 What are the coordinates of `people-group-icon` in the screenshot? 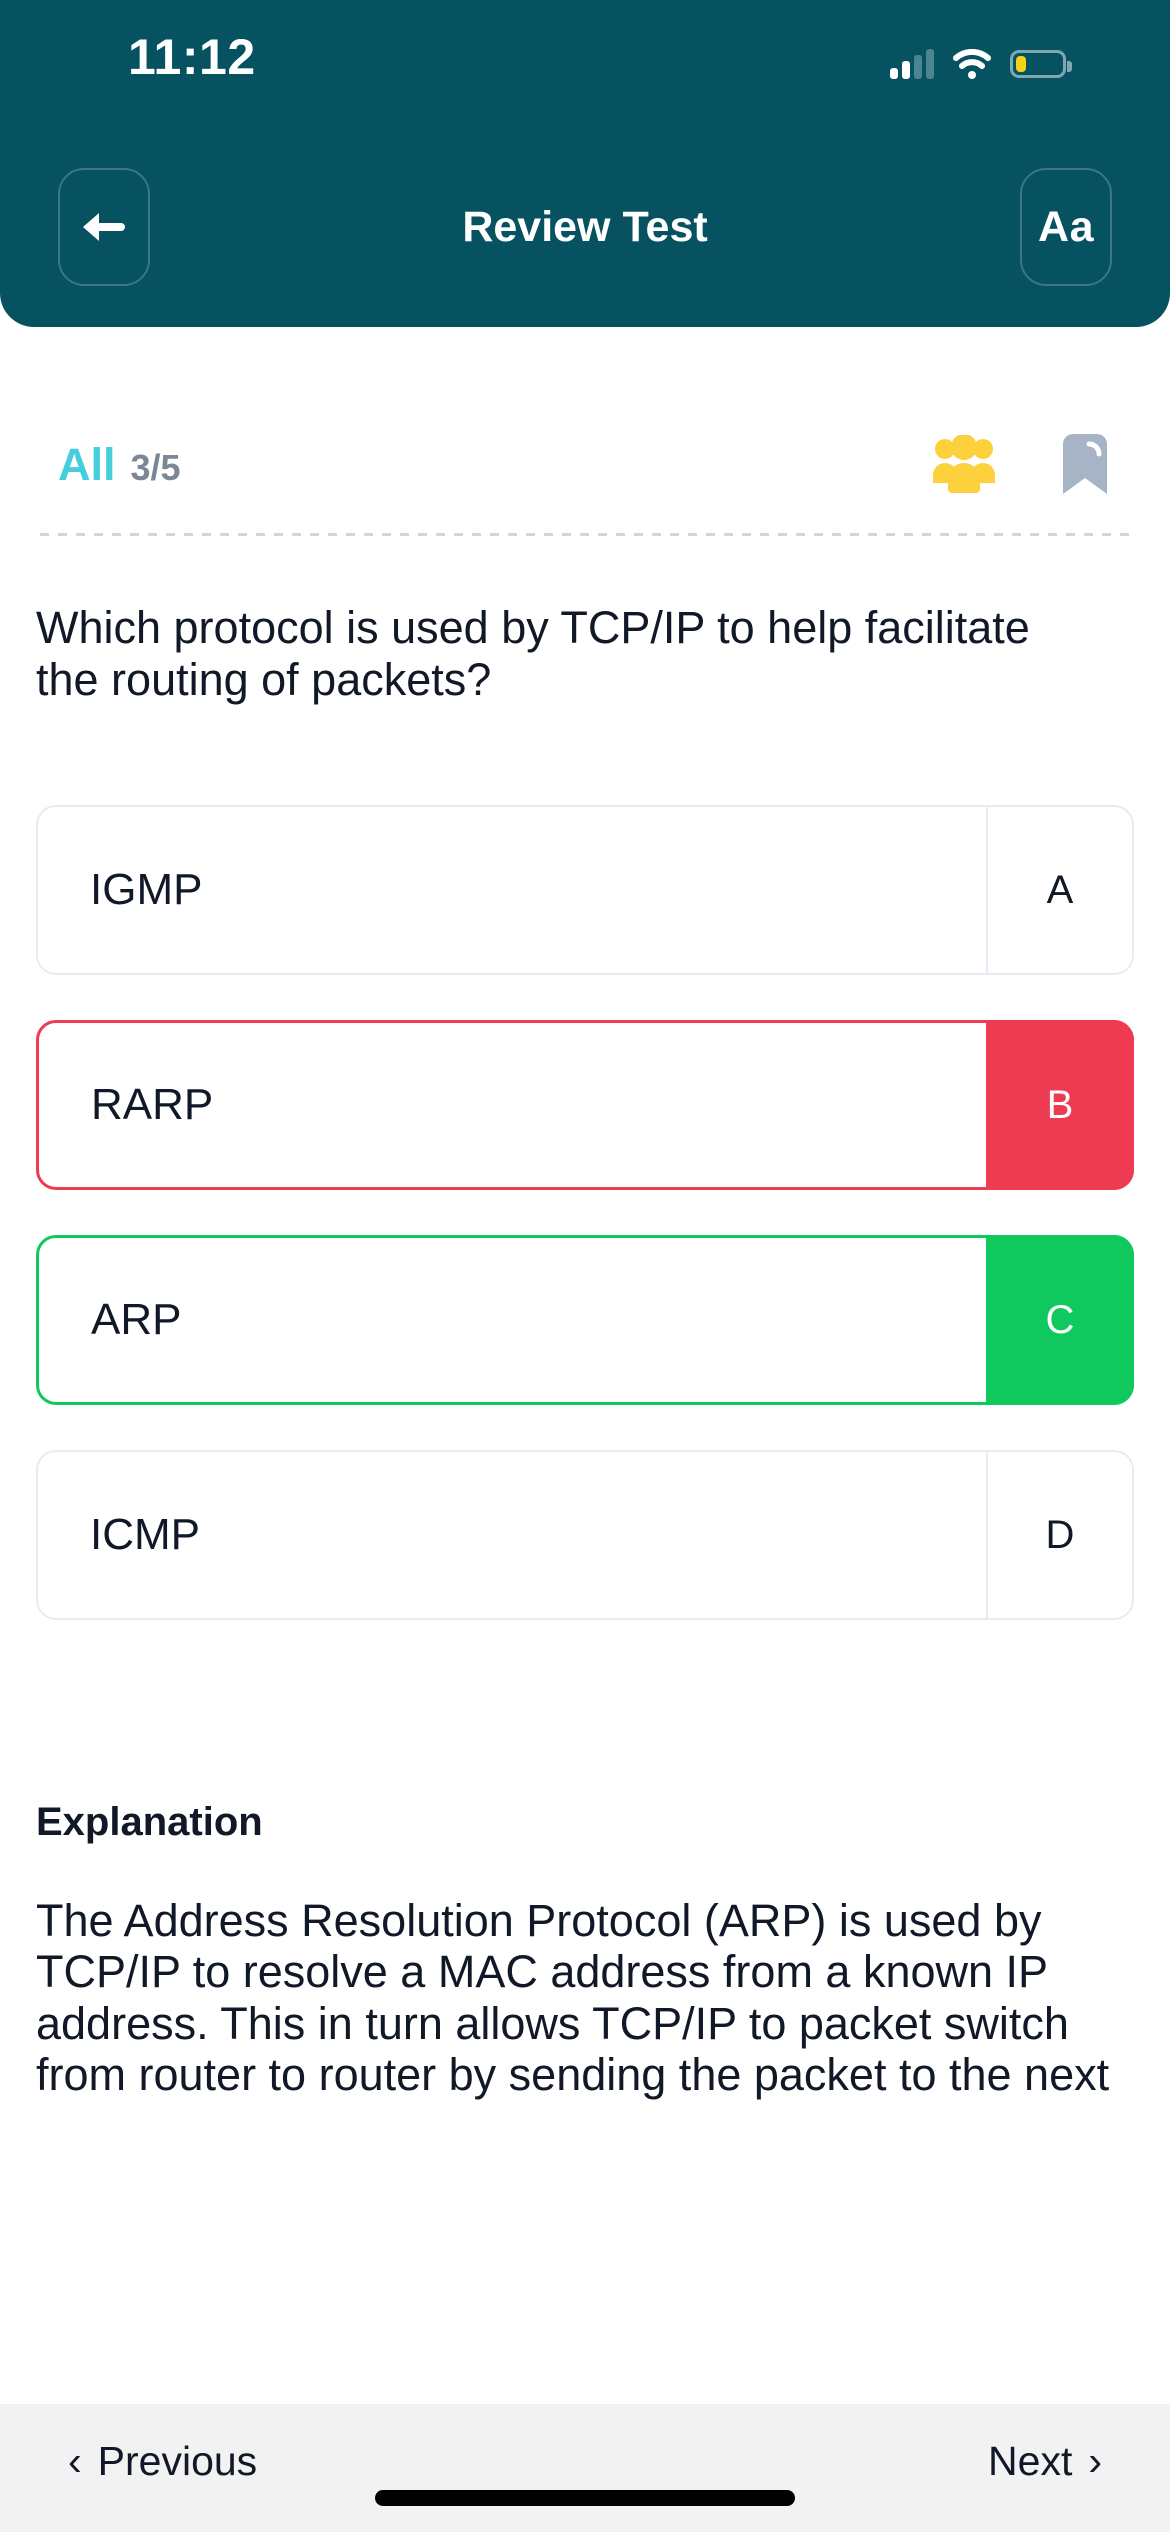 It's located at (964, 465).